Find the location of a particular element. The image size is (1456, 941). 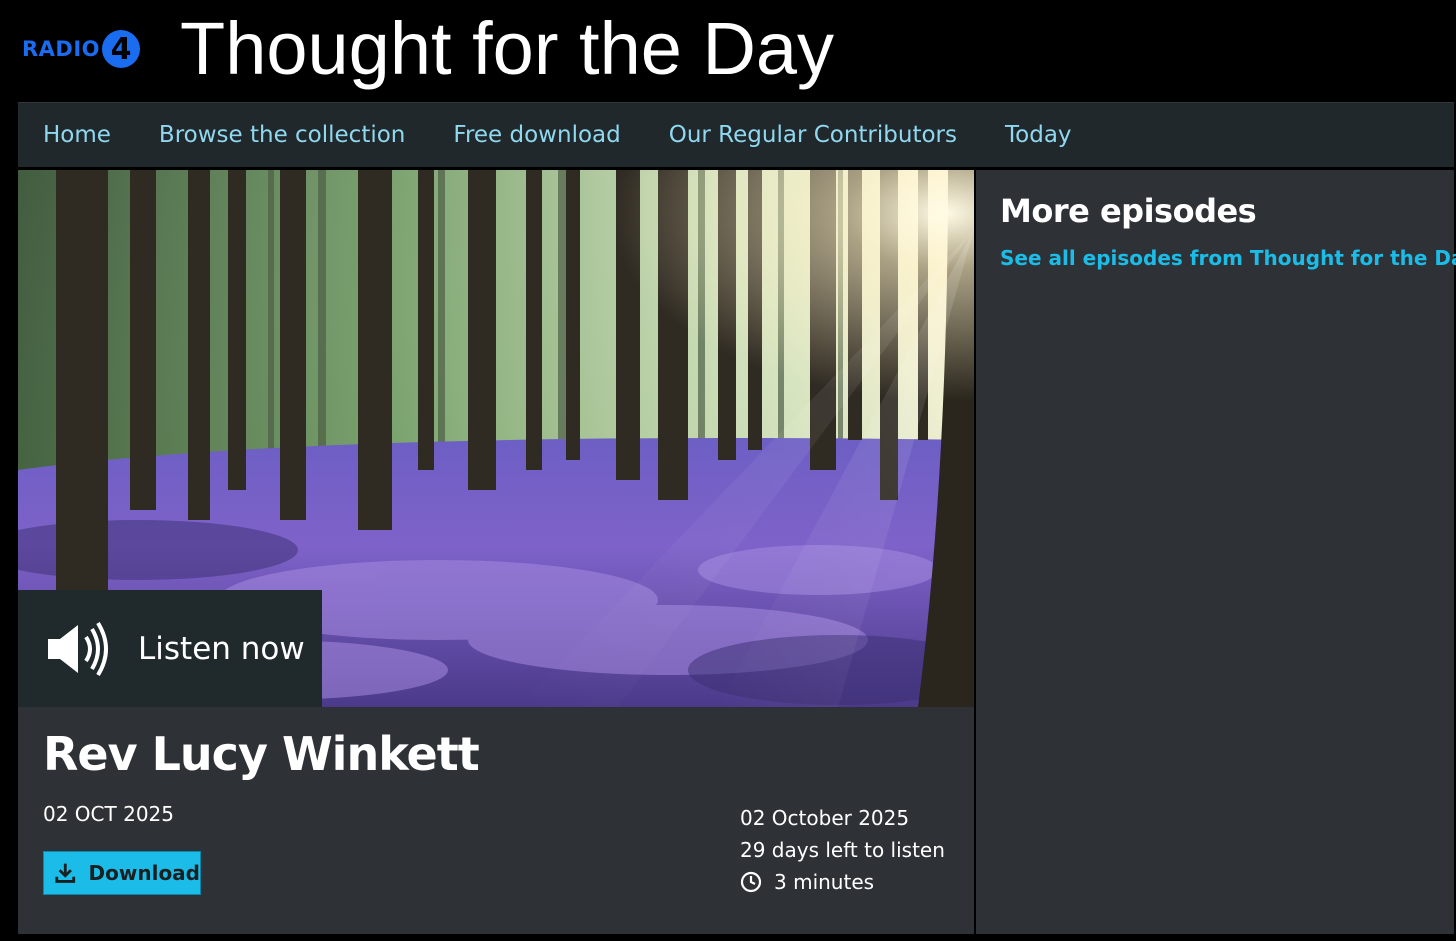

download-button: Download is located at coordinates (122, 873).